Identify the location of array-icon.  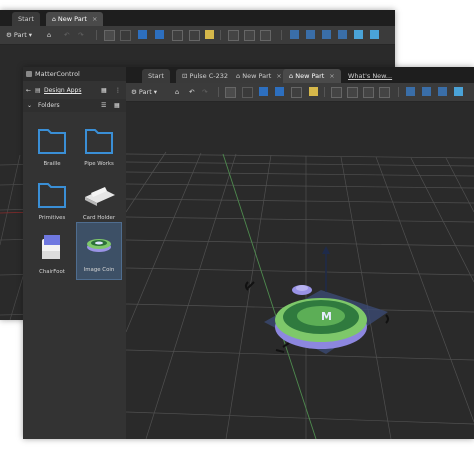
(374, 34).